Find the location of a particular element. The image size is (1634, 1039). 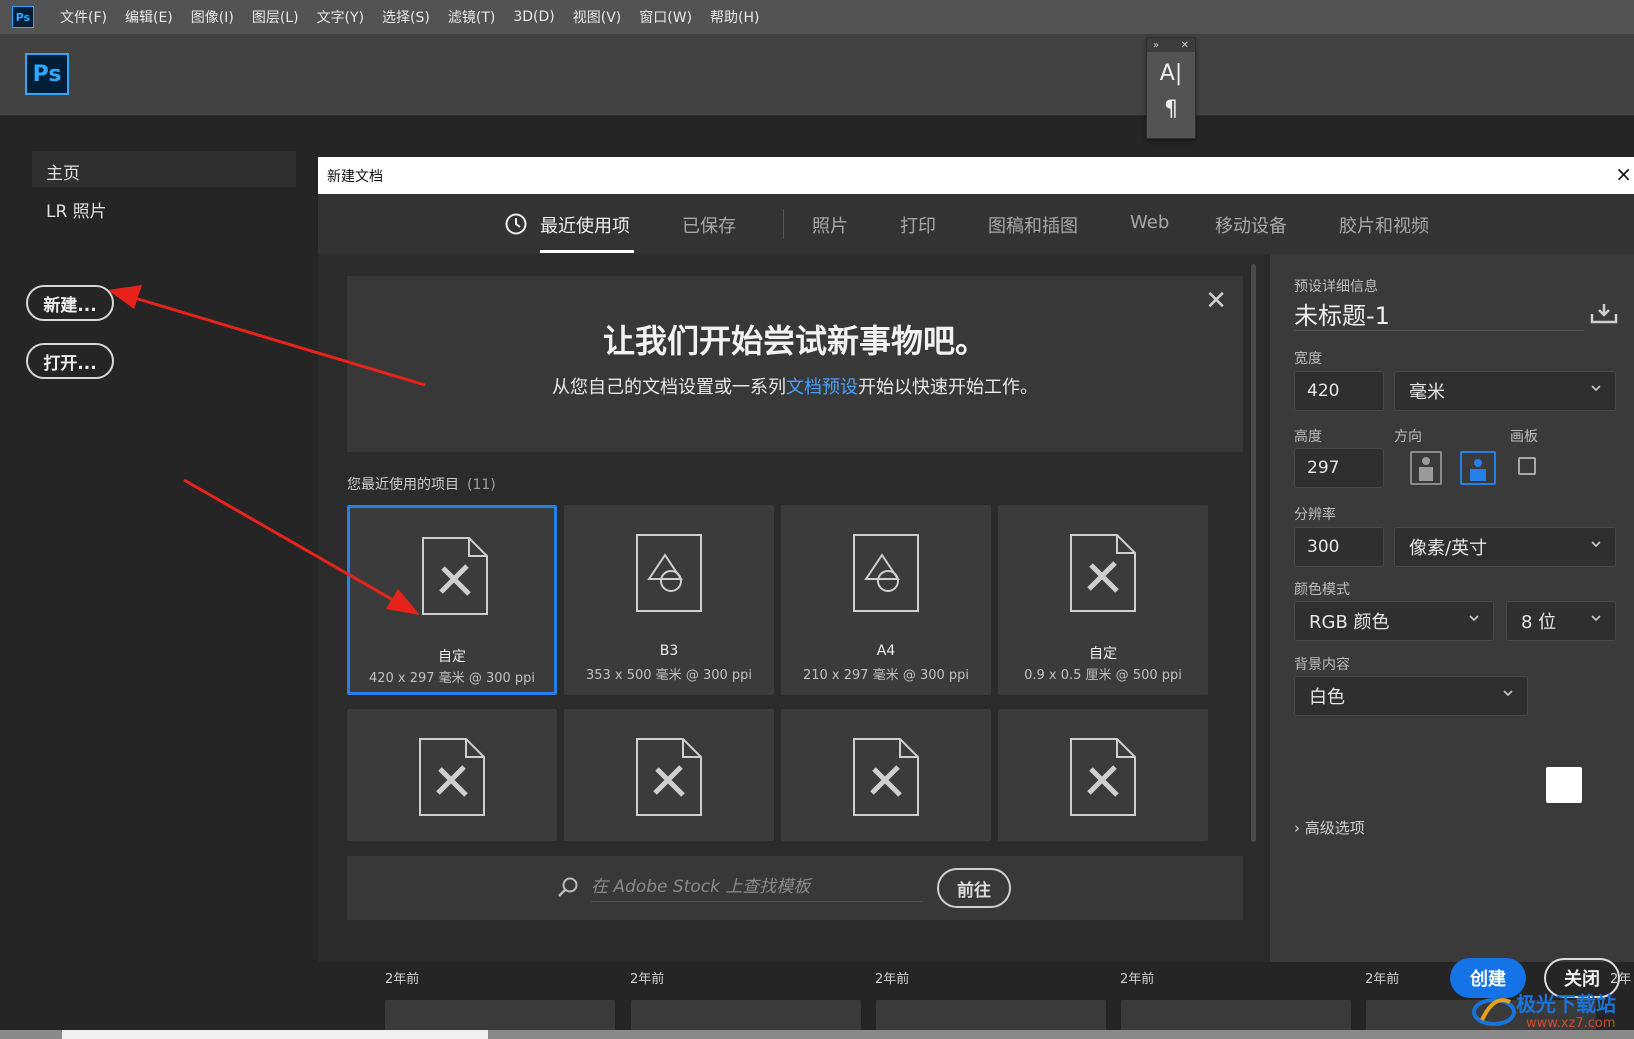

dialog-close-icon: × is located at coordinates (1623, 174).